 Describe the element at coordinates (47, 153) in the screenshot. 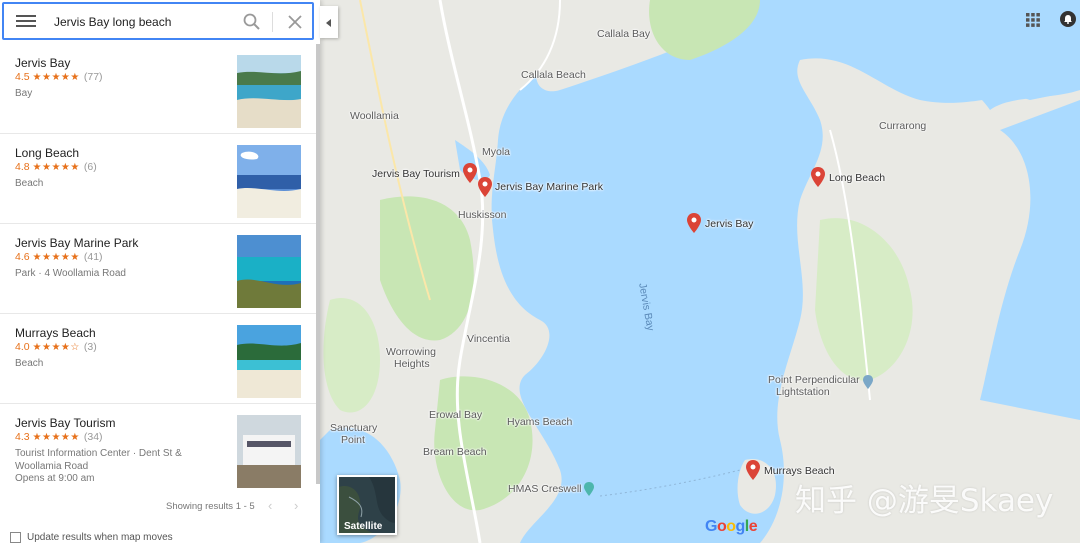

I see `result-title: Long Beach` at that location.